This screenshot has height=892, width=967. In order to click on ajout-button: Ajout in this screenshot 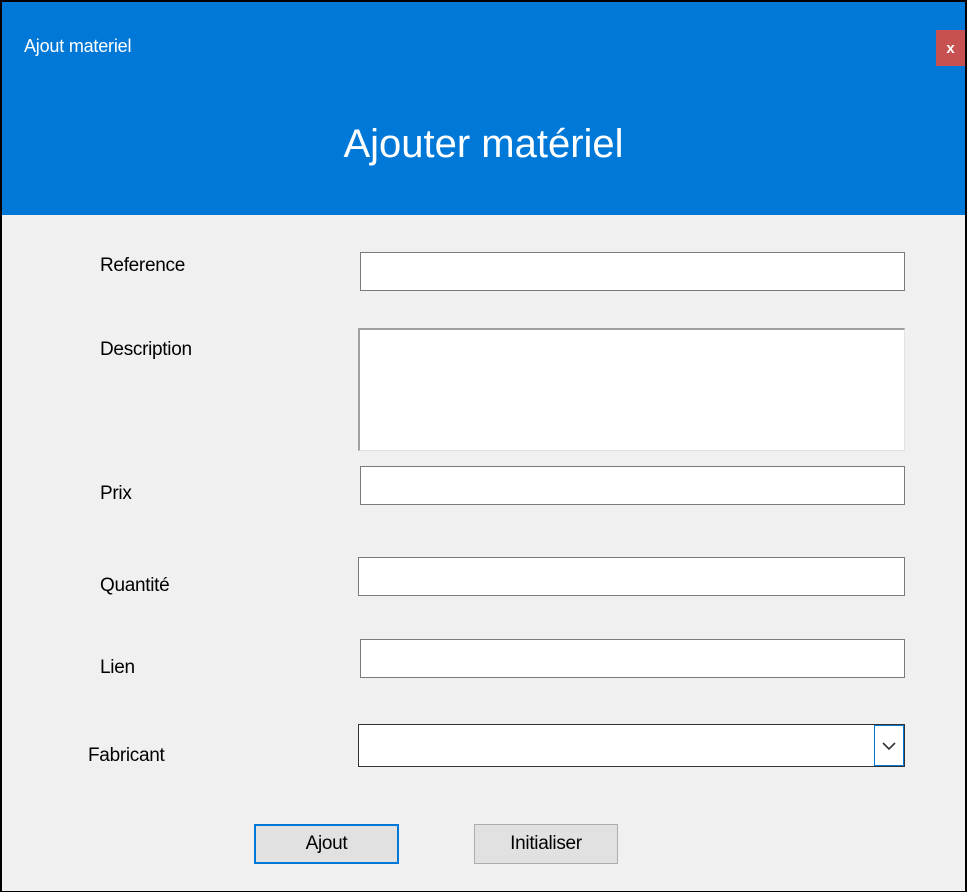, I will do `click(326, 844)`.